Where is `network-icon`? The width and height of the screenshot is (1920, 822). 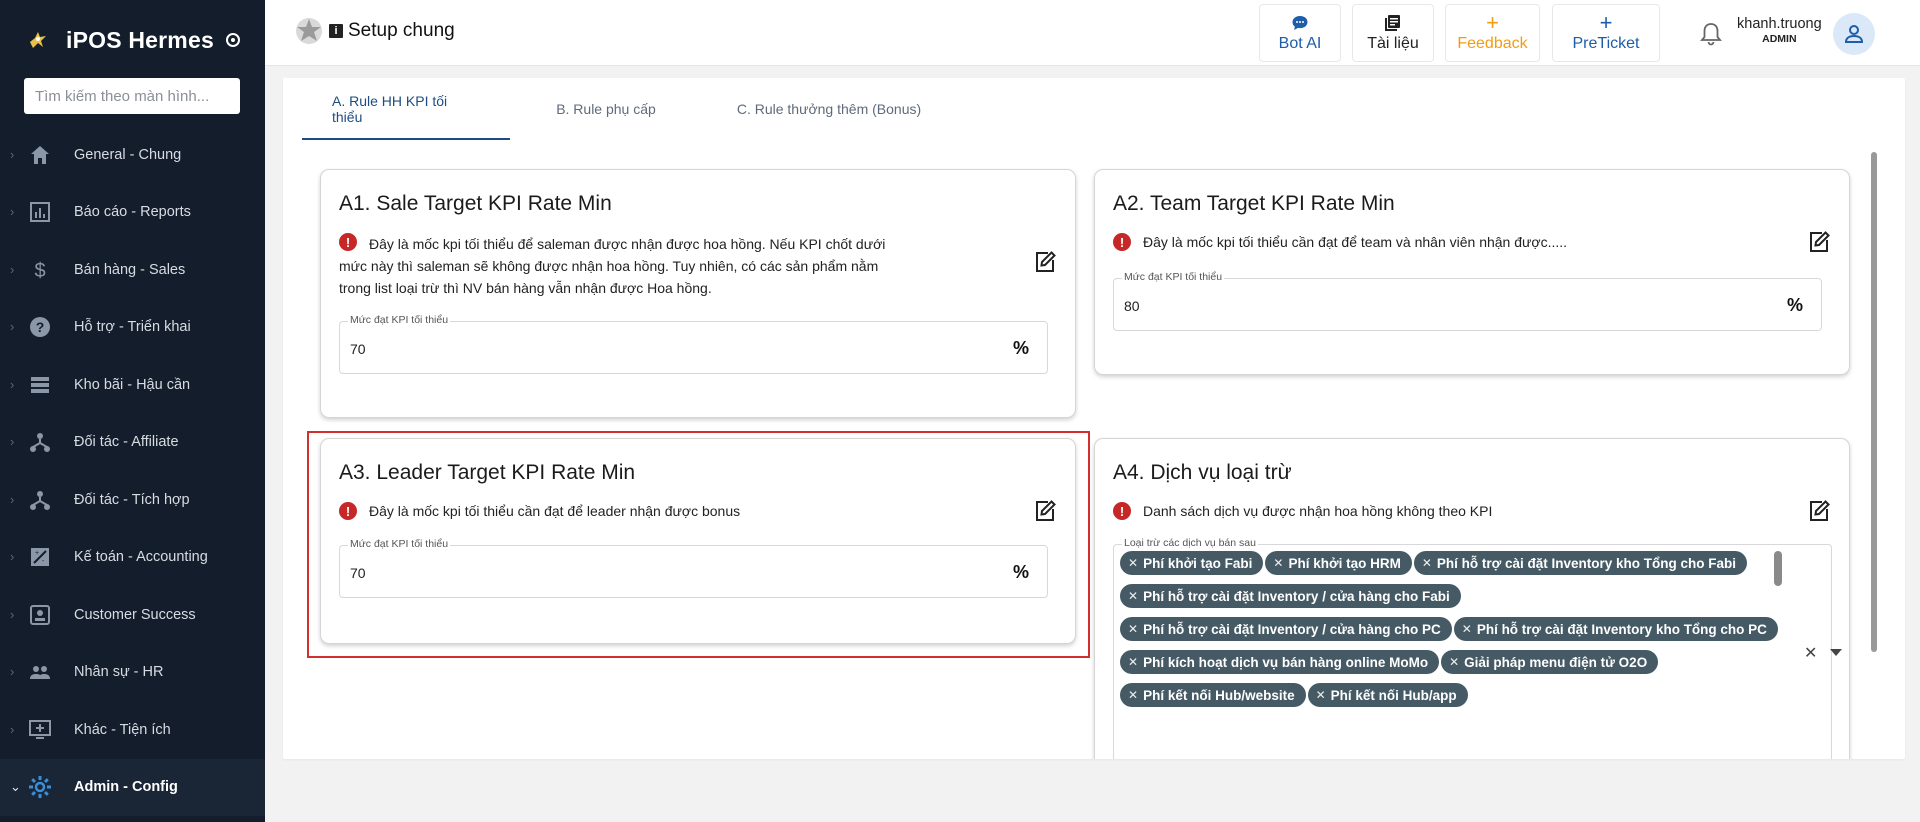
network-icon is located at coordinates (40, 442).